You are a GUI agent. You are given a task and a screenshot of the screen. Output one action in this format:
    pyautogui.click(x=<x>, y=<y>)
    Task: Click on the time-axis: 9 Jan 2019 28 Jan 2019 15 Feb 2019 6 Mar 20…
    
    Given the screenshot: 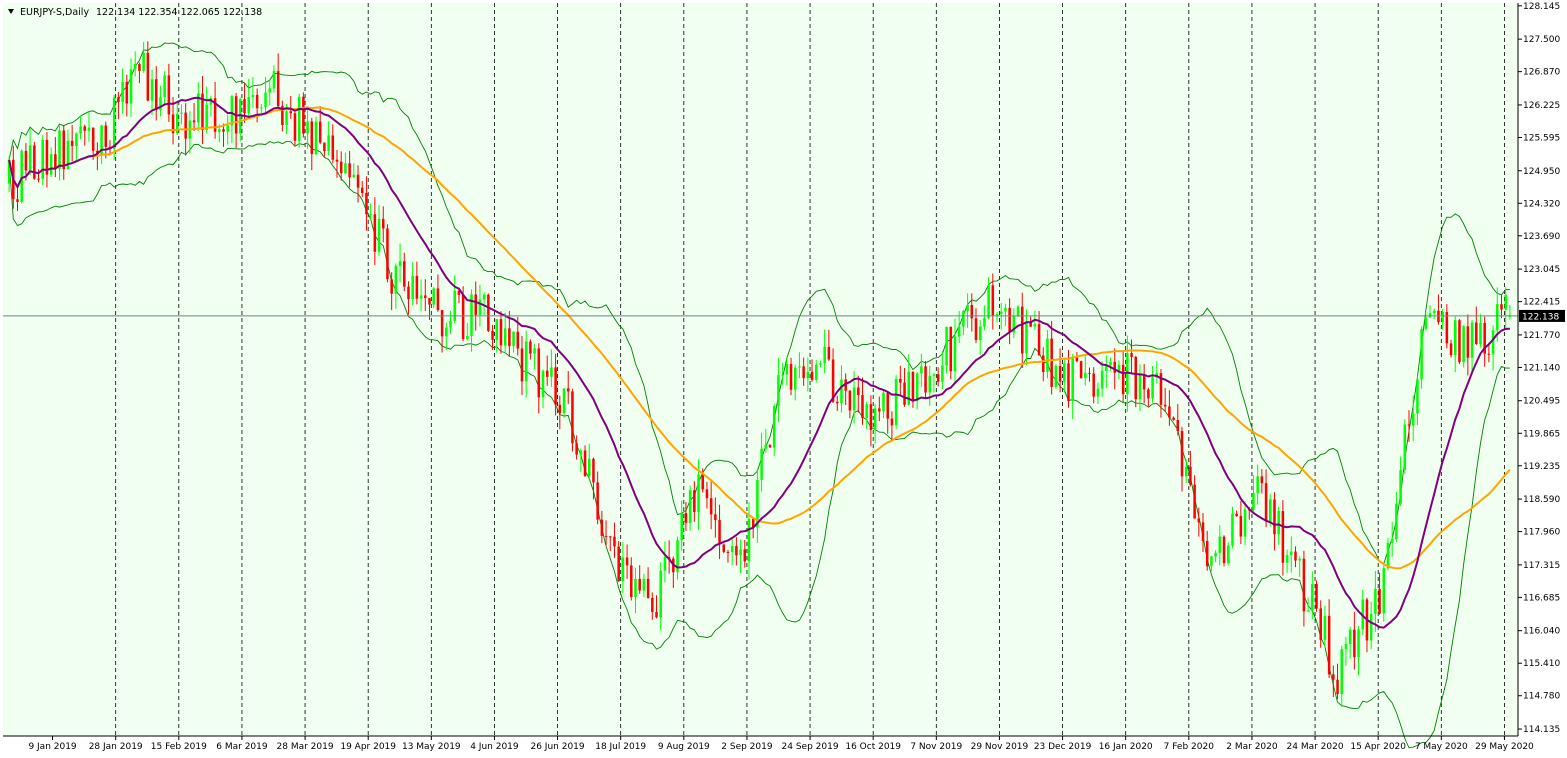 What is the action you would take?
    pyautogui.click(x=768, y=743)
    